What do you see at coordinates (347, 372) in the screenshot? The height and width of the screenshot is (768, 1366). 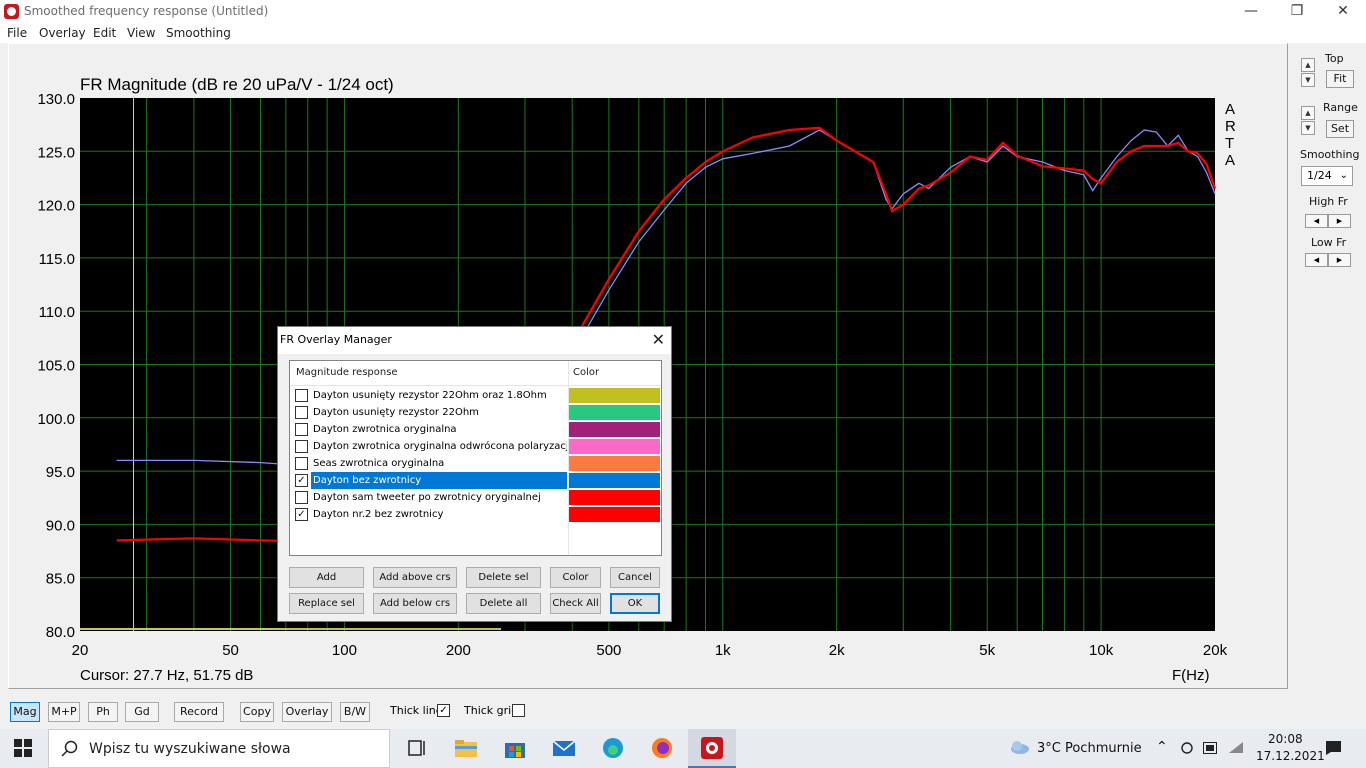 I see `column-header-name: Magnitude response` at bounding box center [347, 372].